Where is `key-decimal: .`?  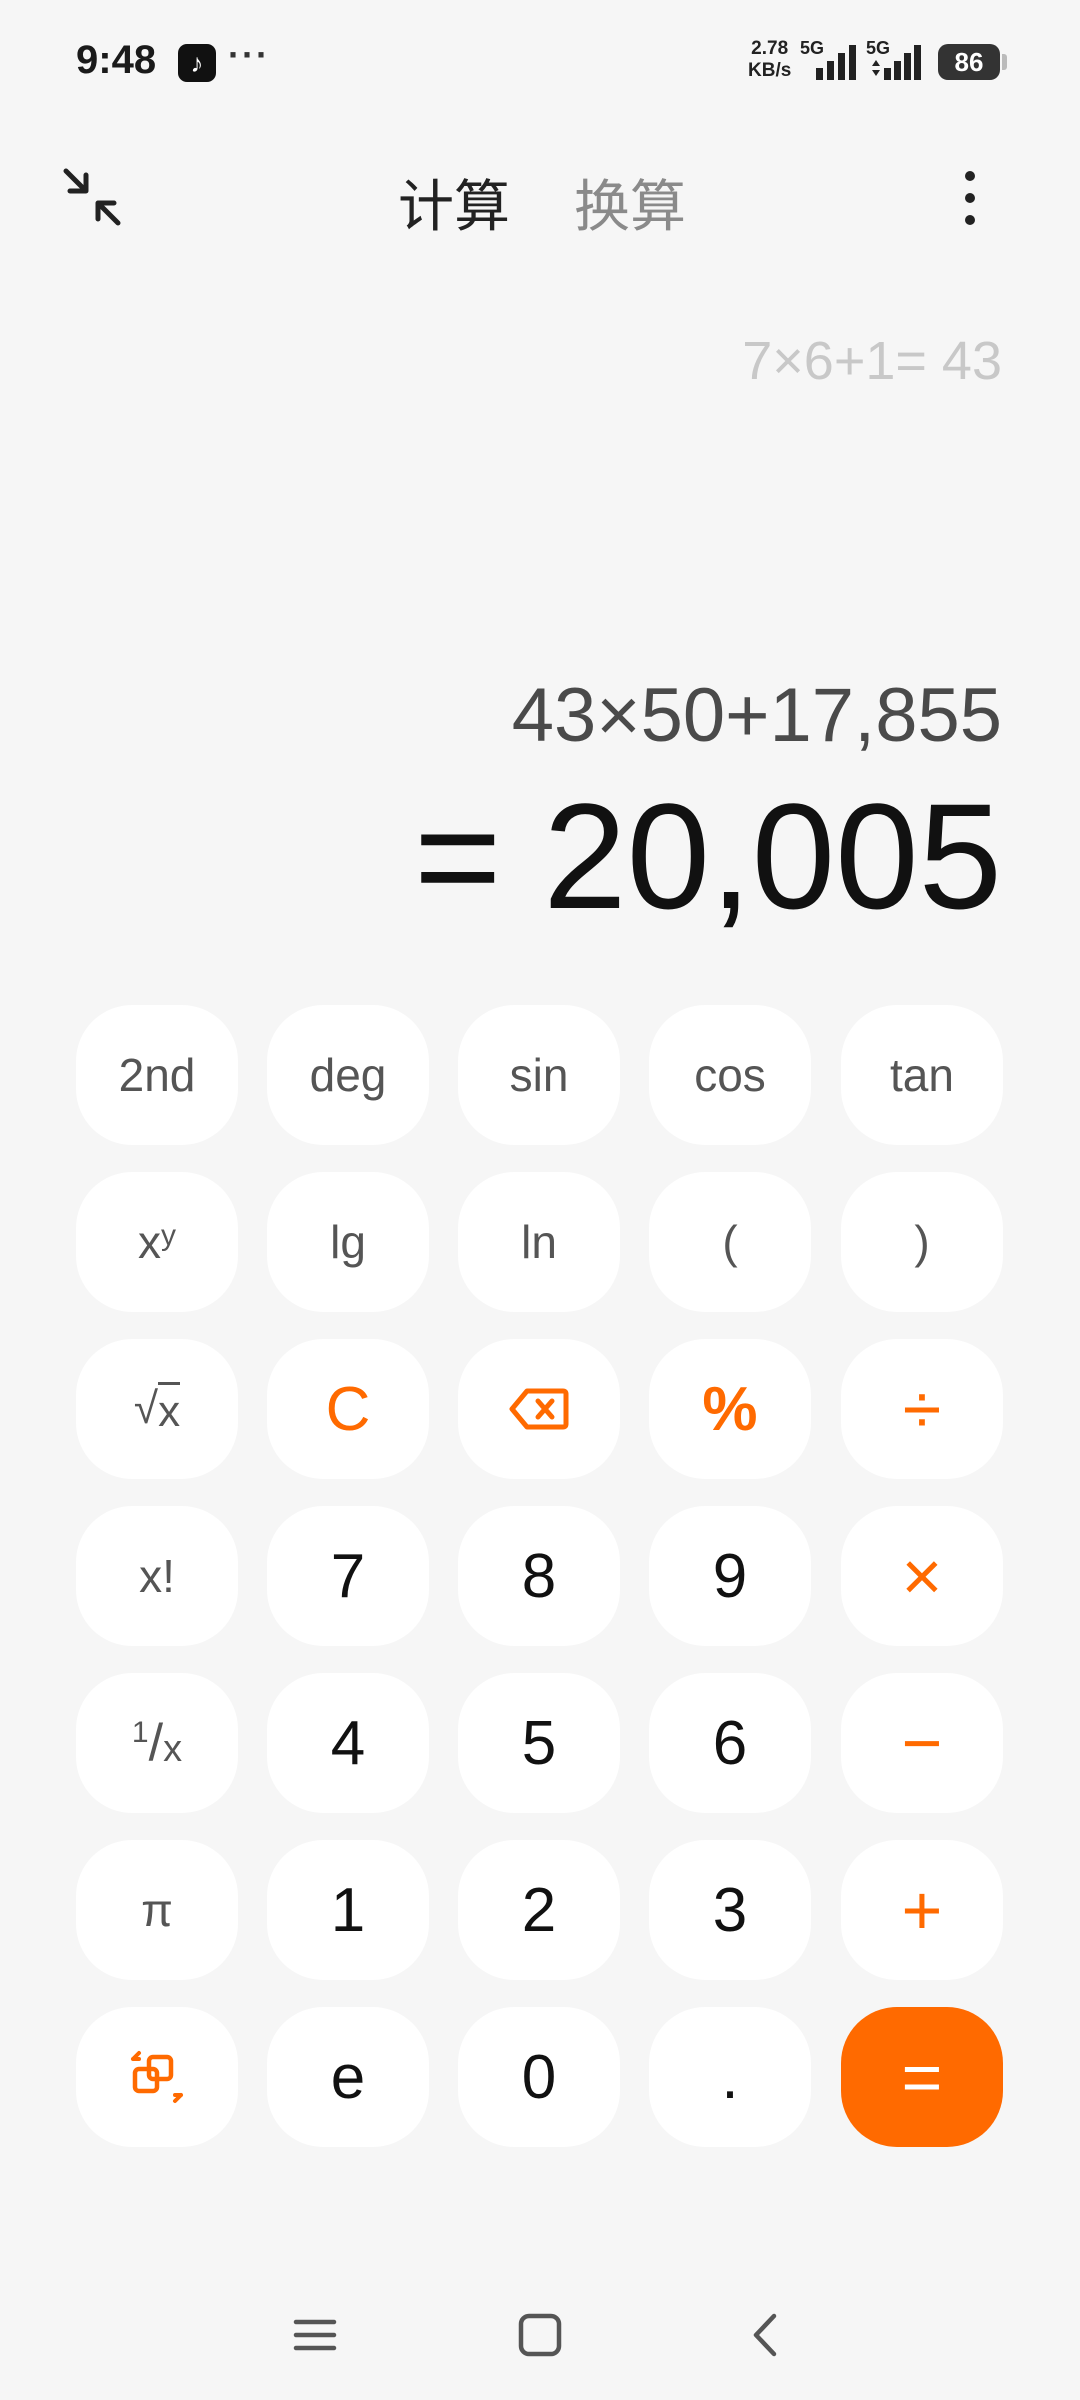
key-decimal: . is located at coordinates (730, 2077).